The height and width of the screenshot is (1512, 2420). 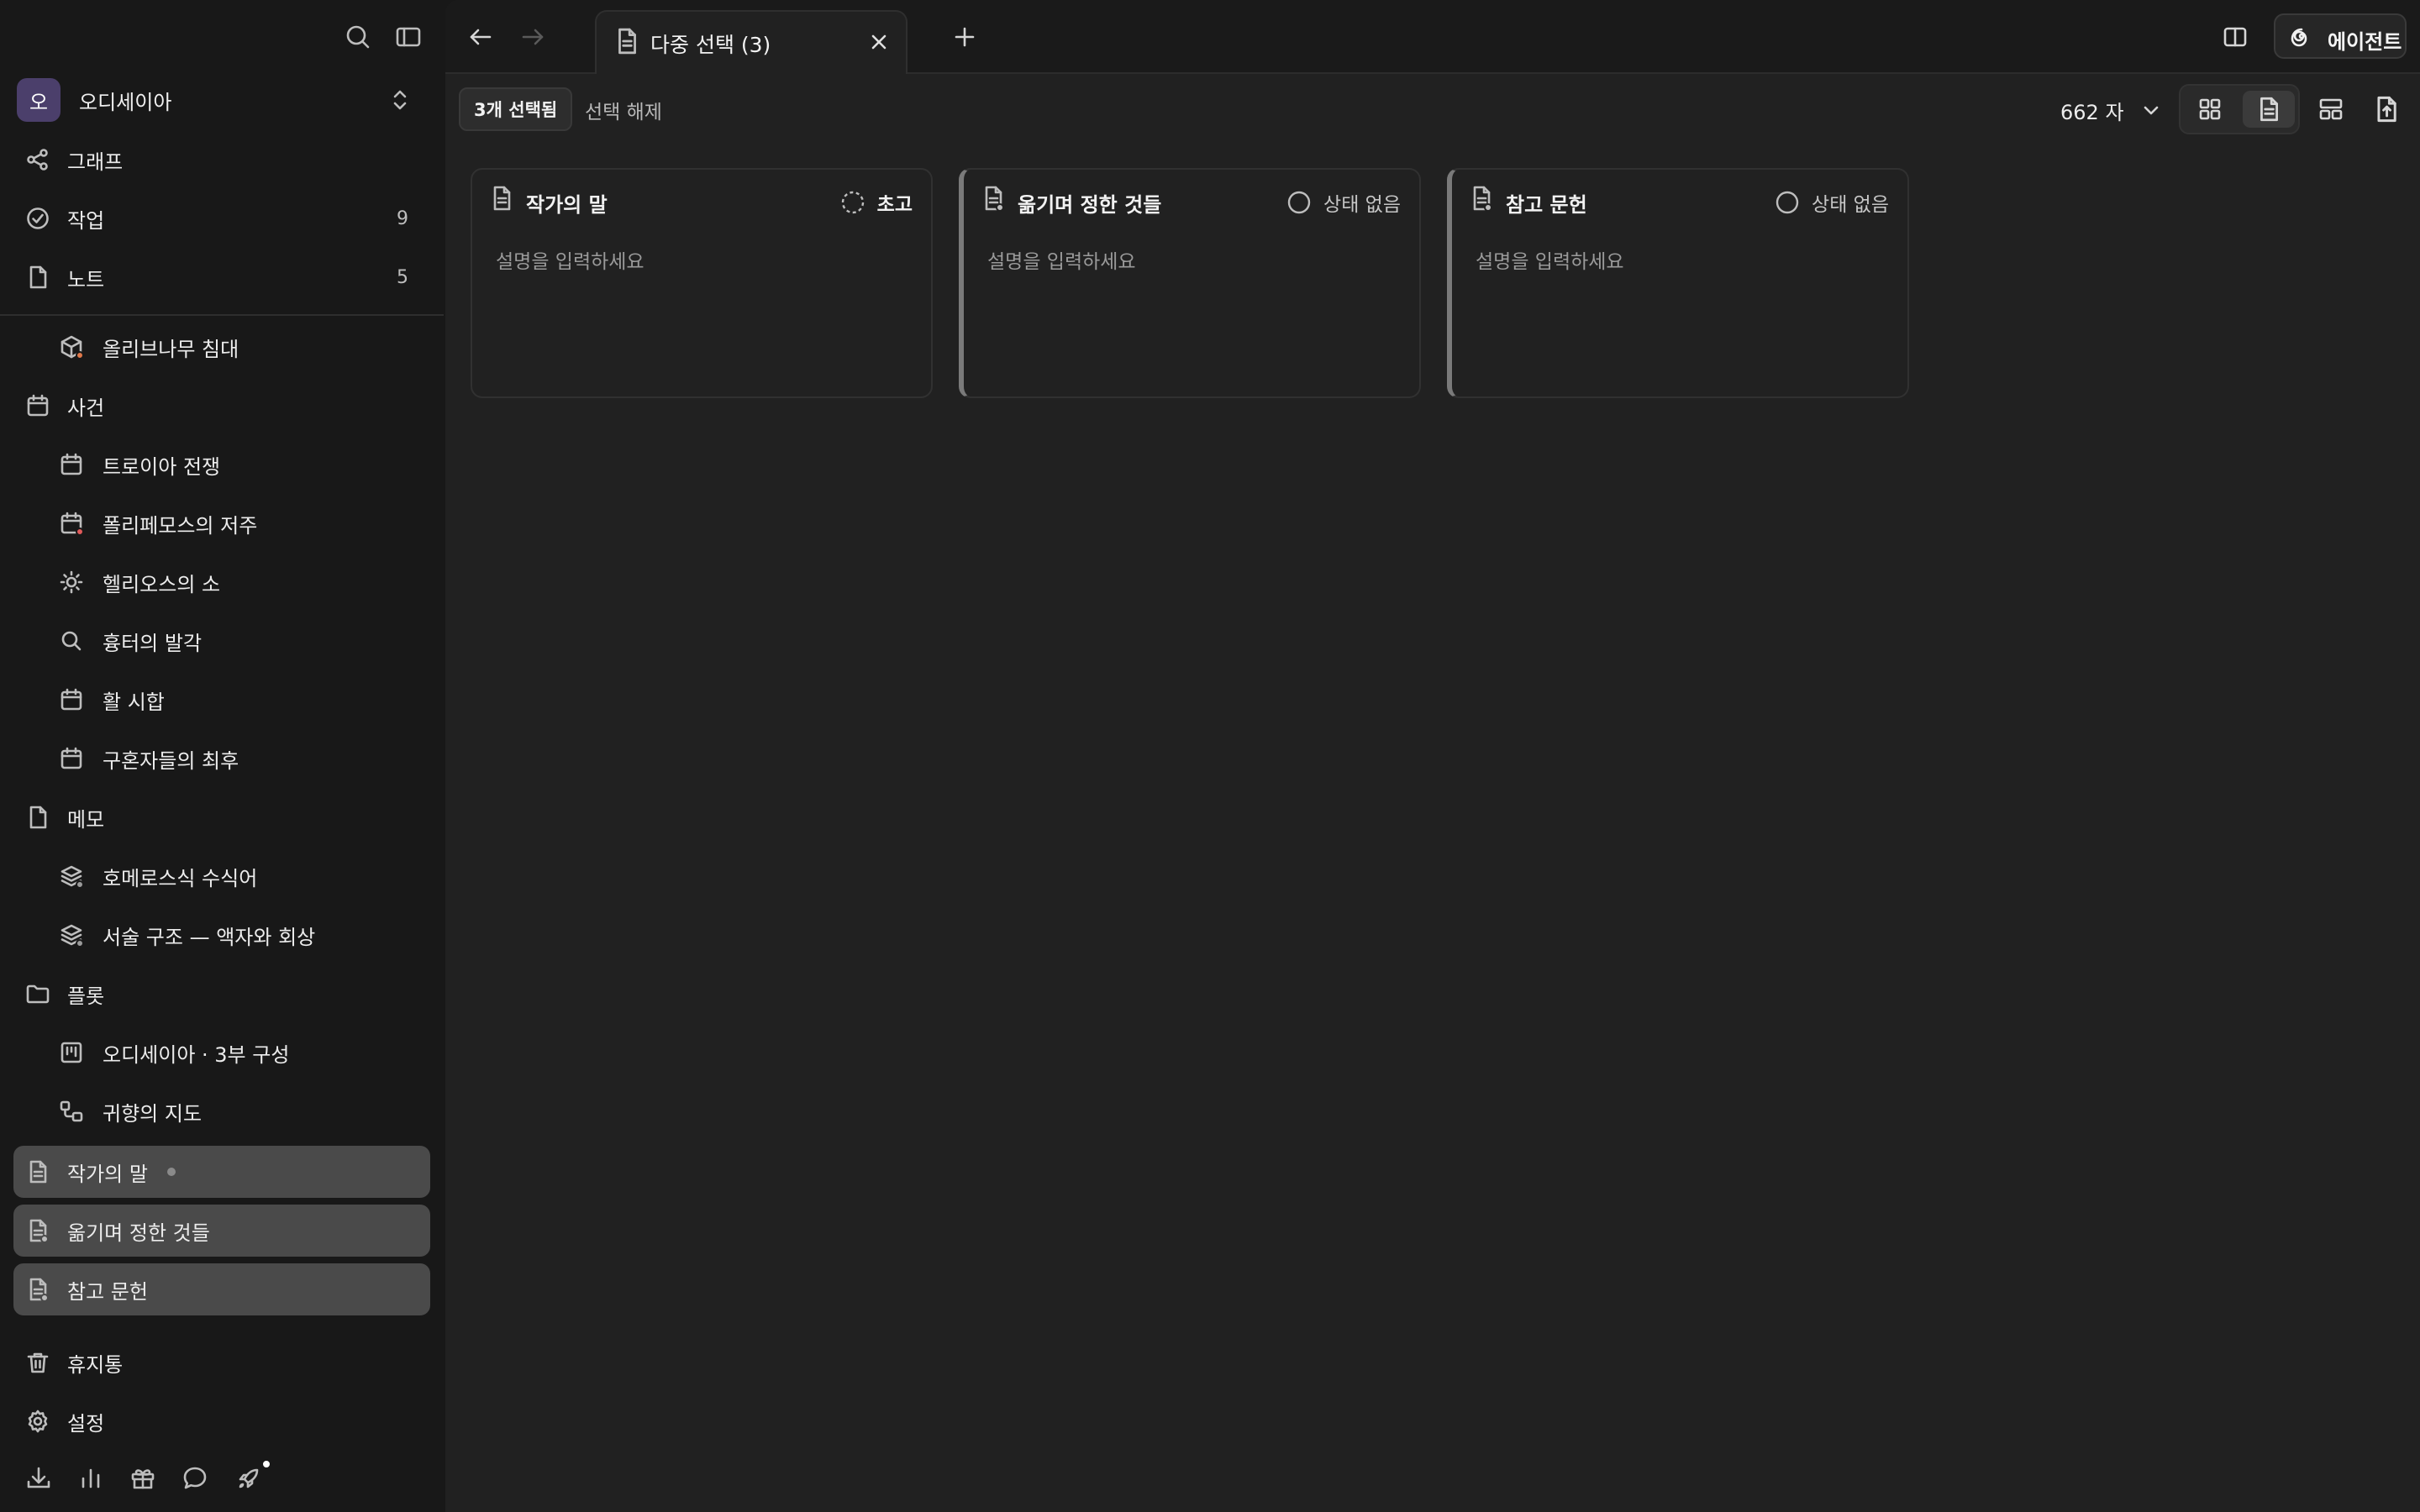 I want to click on tree-item: 호메로스식 수식어, so click(x=221, y=876).